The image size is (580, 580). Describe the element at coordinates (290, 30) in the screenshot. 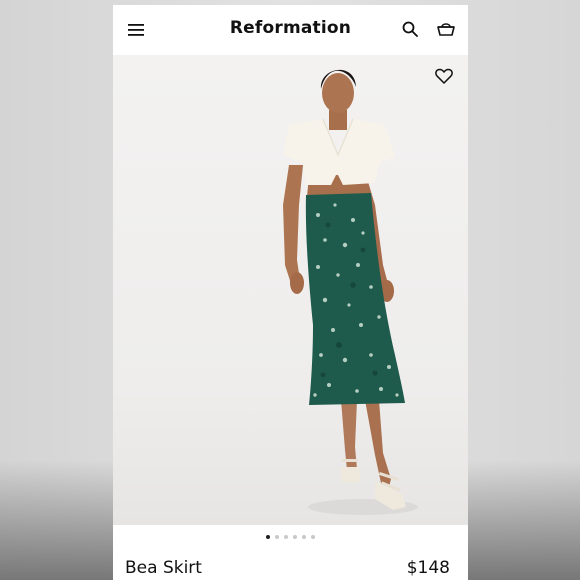

I see `top-bar: Reformation` at that location.